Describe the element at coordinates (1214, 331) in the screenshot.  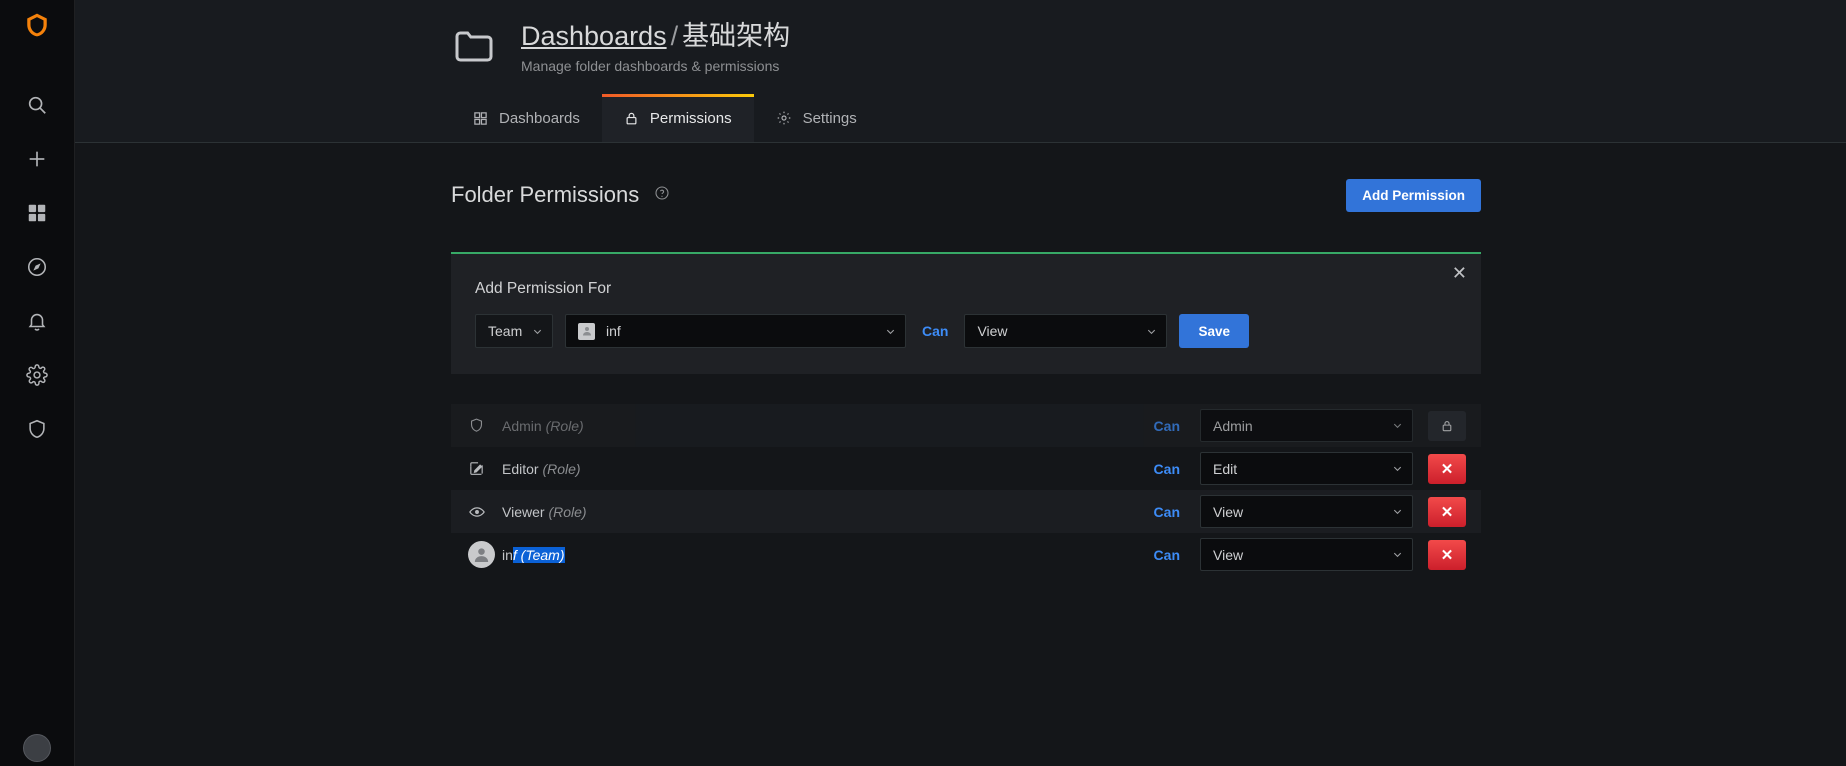
I see `save-button: Save` at that location.